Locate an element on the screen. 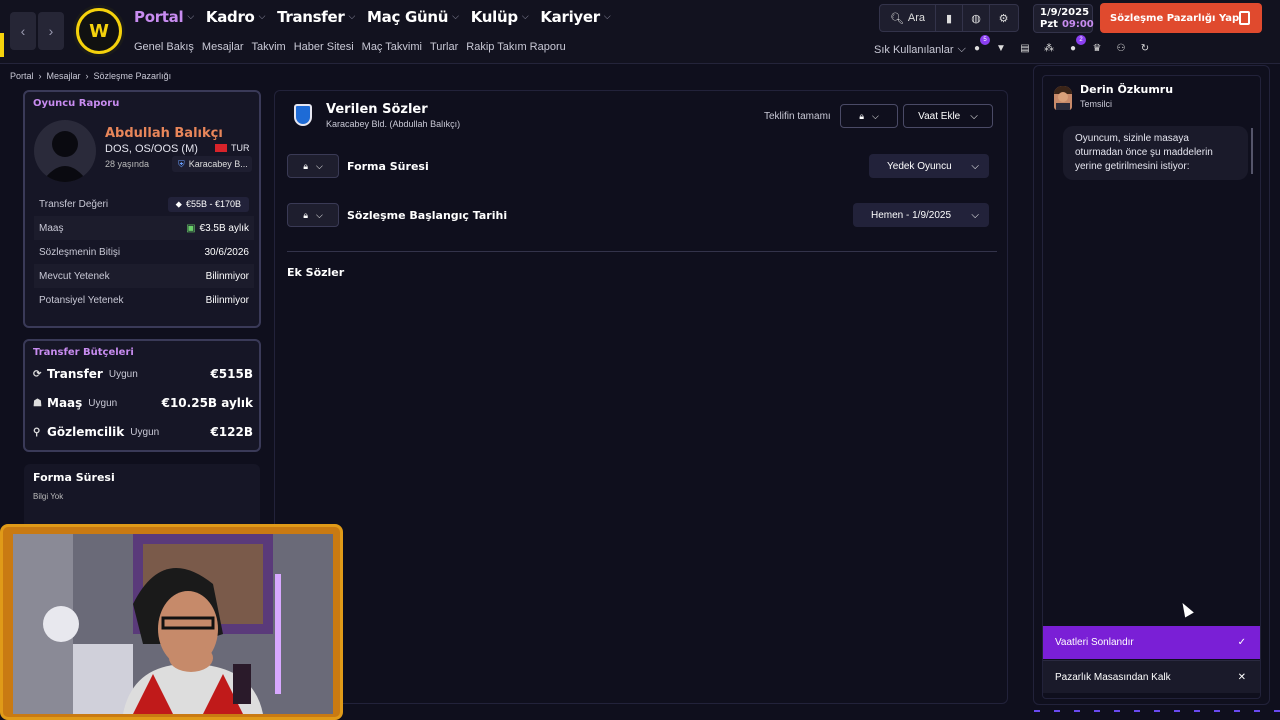 Image resolution: width=1280 pixels, height=720 pixels. breadcrumb-mesajlar: Mesajlar is located at coordinates (64, 76).